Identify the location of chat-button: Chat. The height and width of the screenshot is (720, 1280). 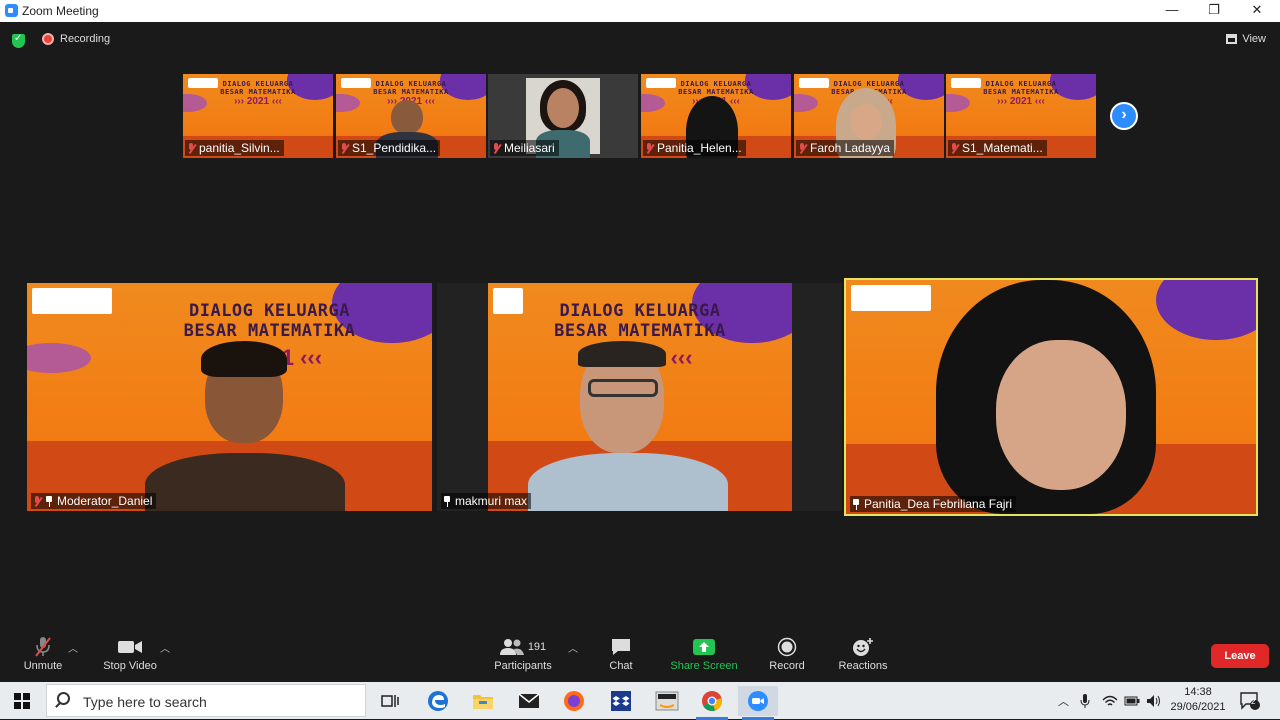
(621, 653).